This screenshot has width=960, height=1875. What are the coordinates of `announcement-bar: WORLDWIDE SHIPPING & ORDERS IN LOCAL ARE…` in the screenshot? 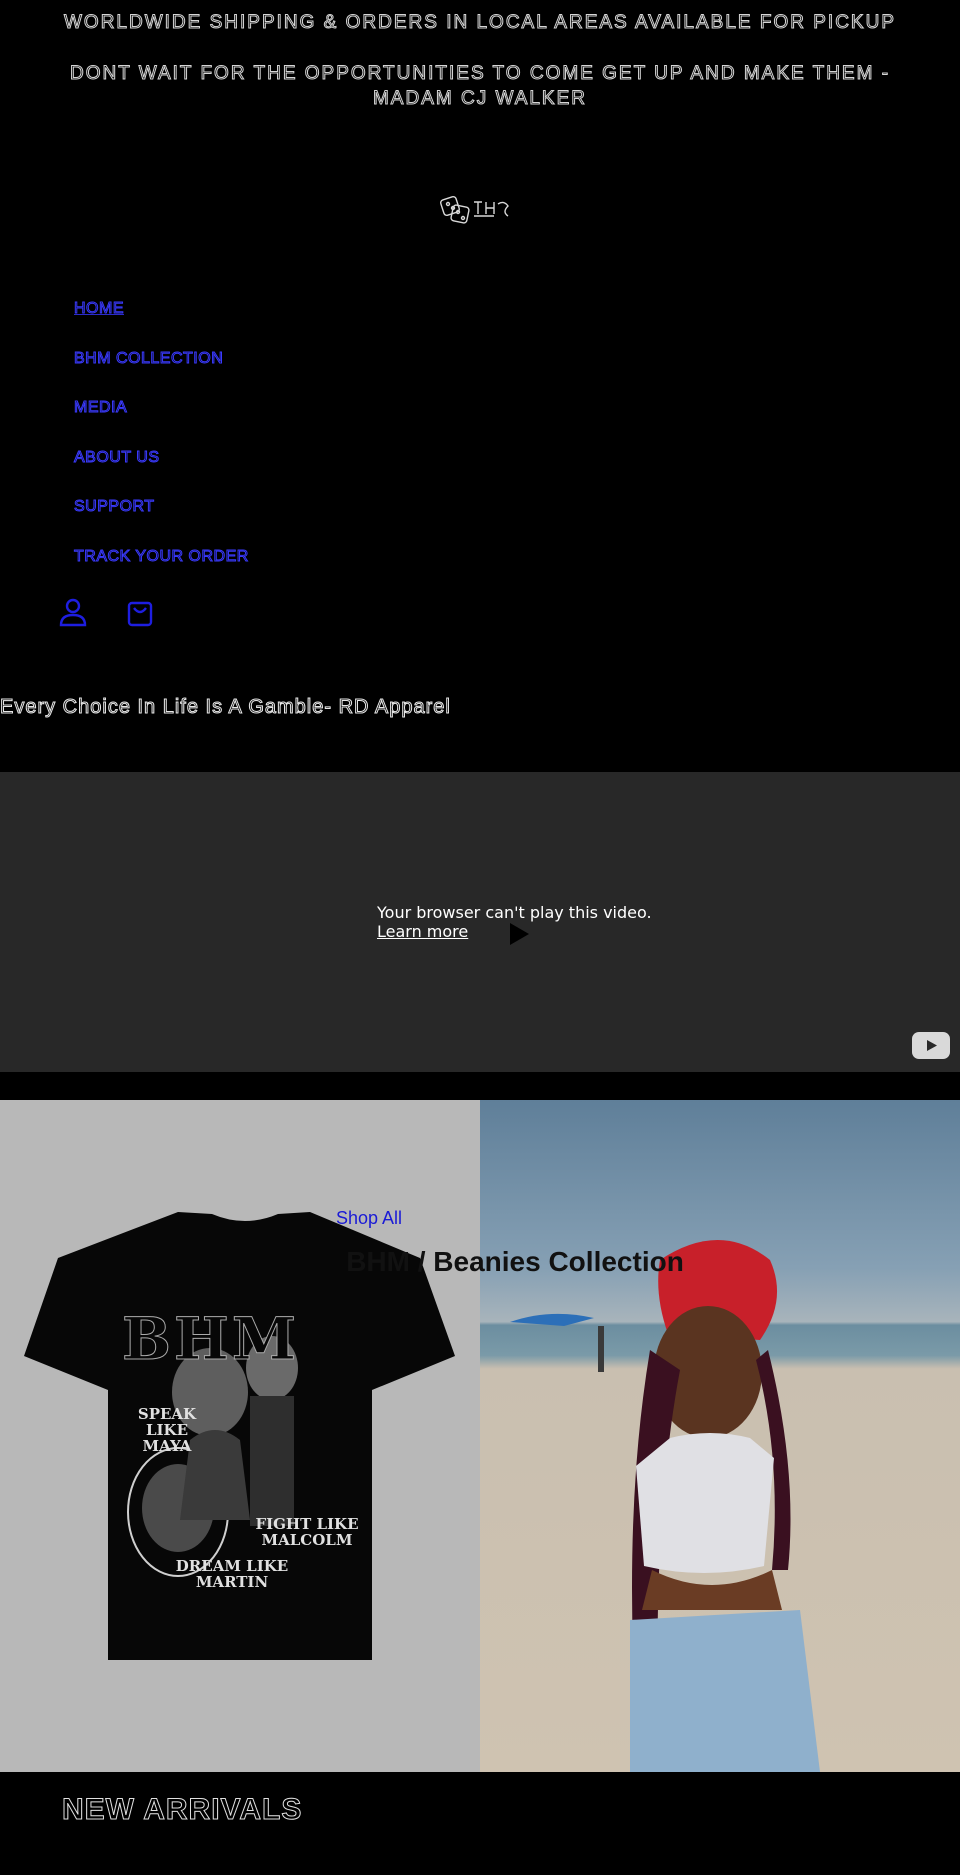 It's located at (480, 23).